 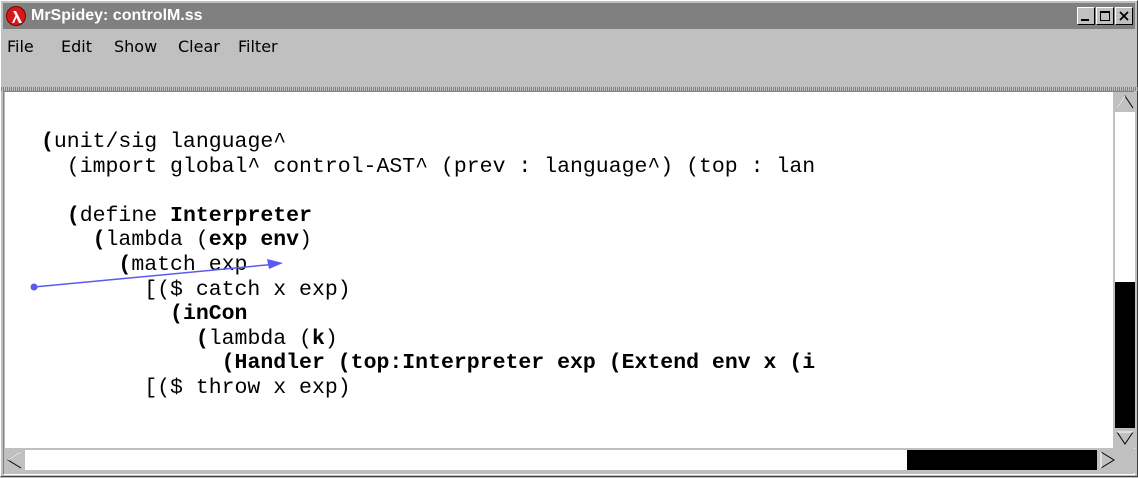 I want to click on chevron-down-icon, so click(x=1125, y=438).